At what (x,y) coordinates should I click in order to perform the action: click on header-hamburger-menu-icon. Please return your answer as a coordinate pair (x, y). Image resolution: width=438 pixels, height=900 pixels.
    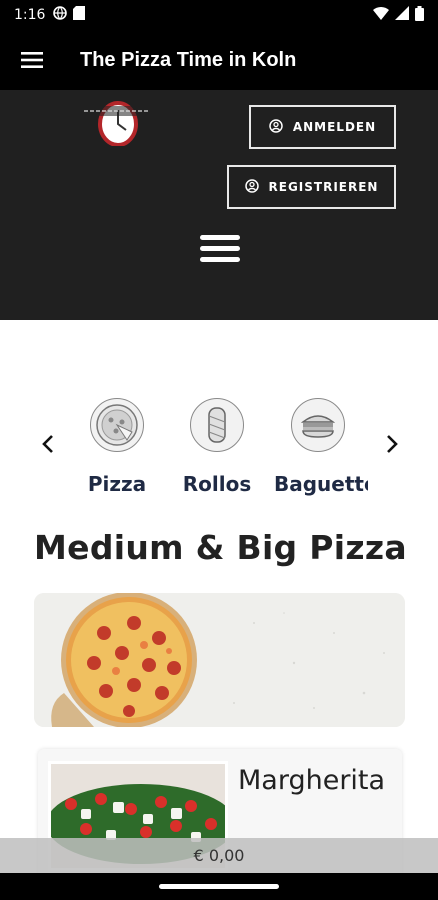
    Looking at the image, I should click on (220, 249).